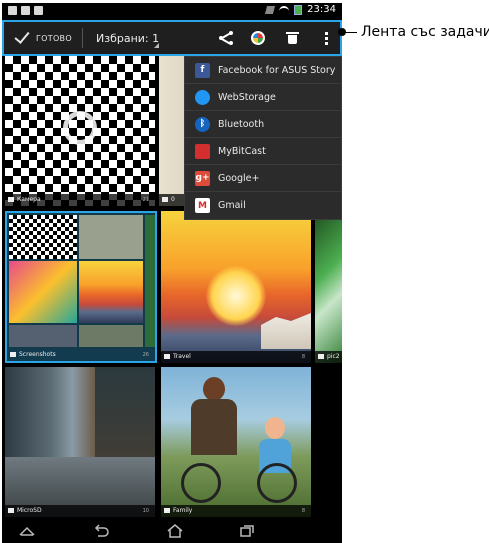 The height and width of the screenshot is (543, 489). I want to click on album-caption: Family 8, so click(236, 511).